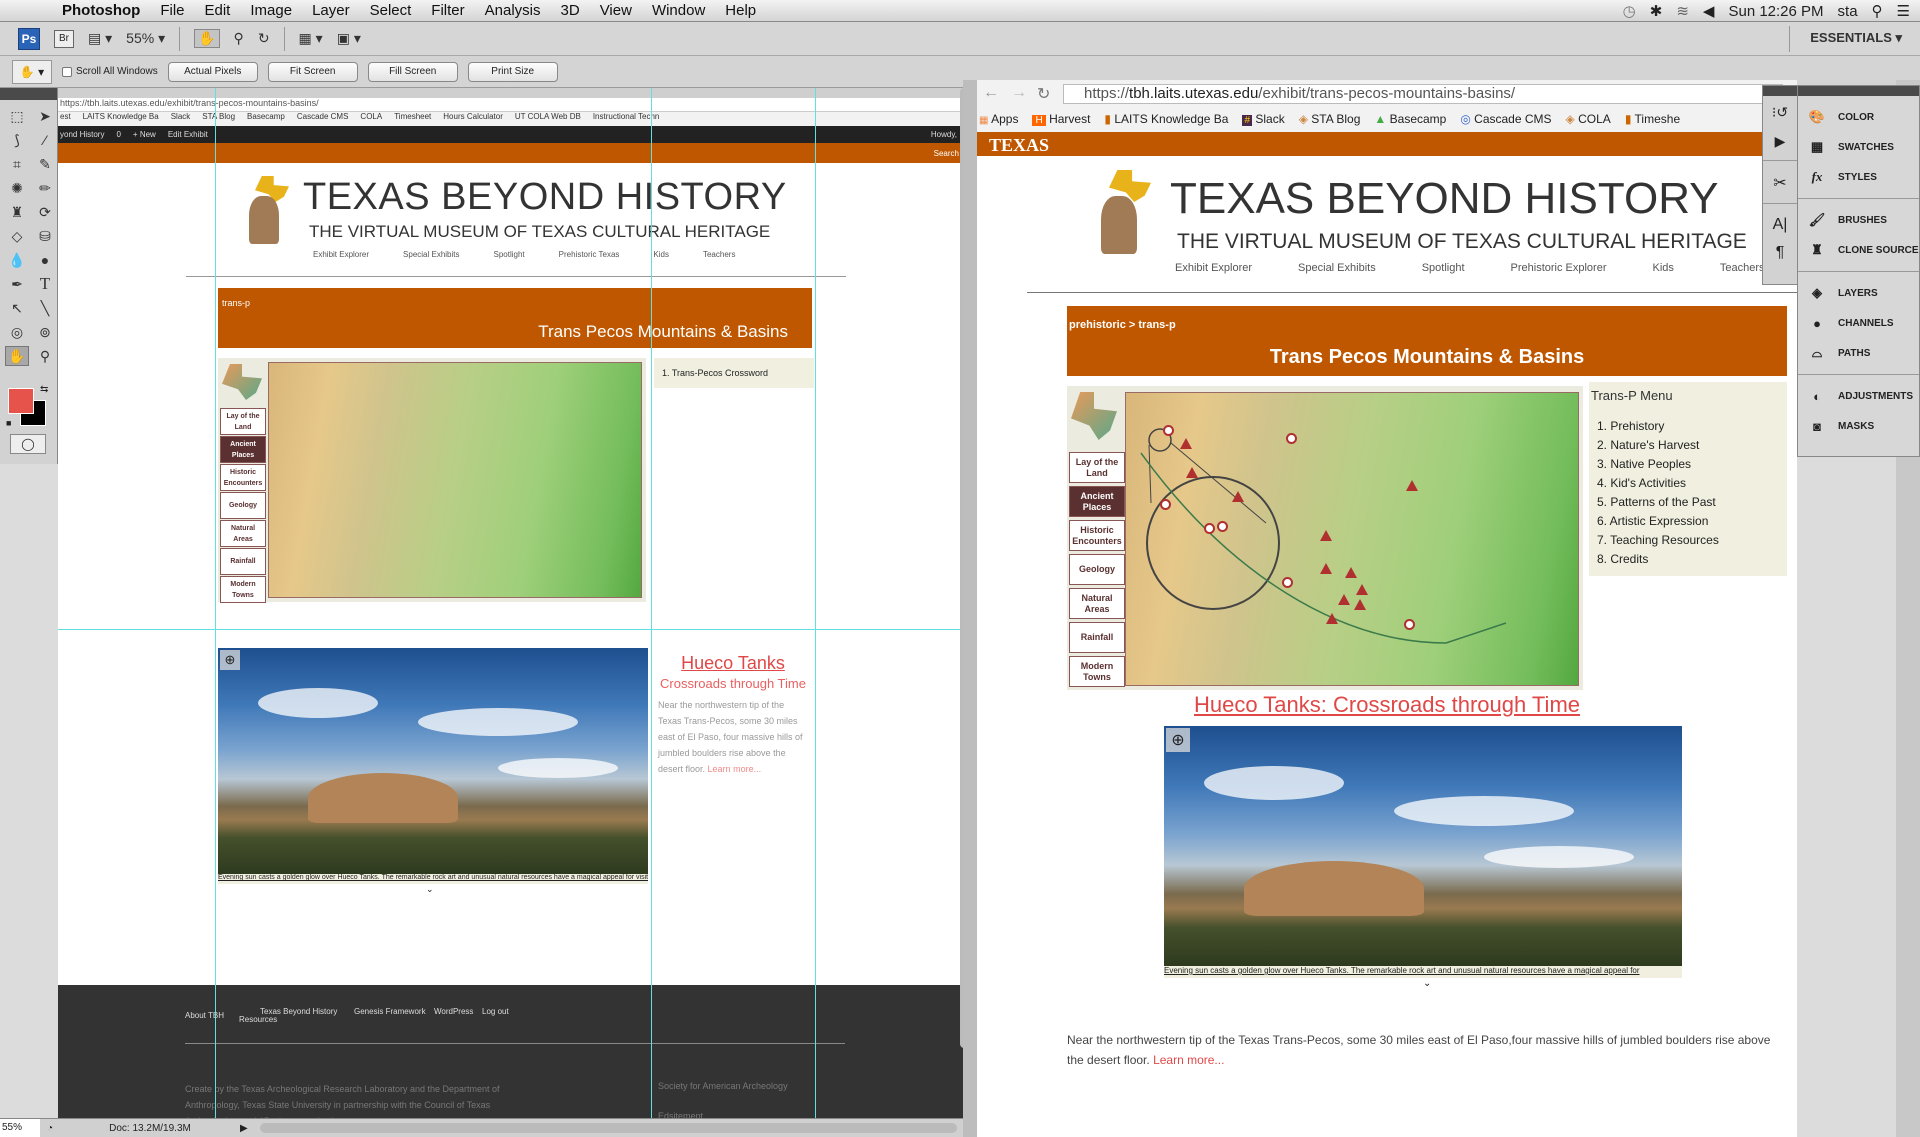 The width and height of the screenshot is (1920, 1137). What do you see at coordinates (1122, 325) in the screenshot?
I see `breadcrumb: prehistoric > trans-p` at bounding box center [1122, 325].